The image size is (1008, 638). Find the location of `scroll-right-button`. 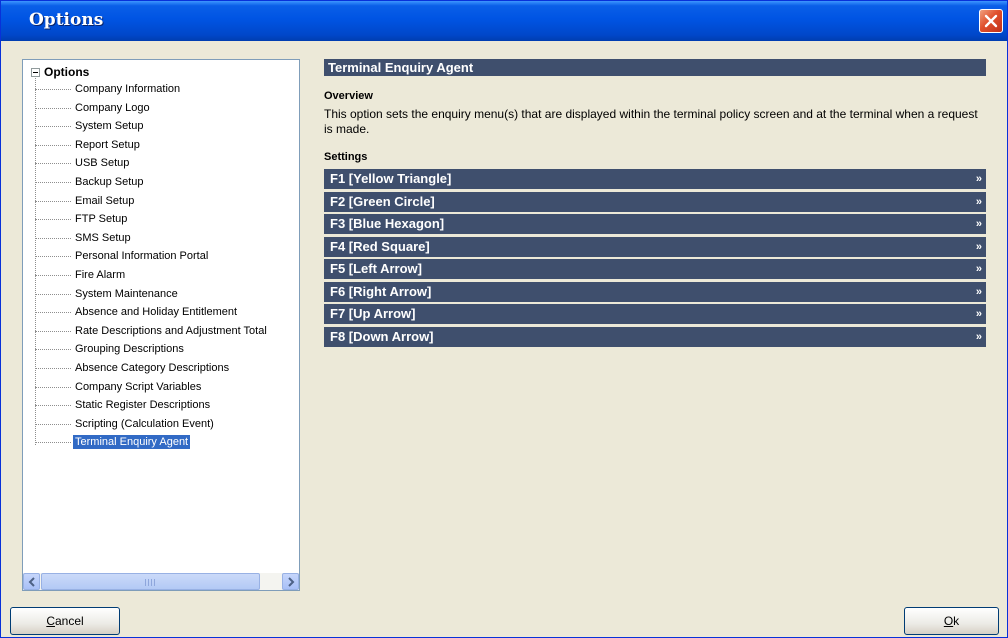

scroll-right-button is located at coordinates (290, 581).